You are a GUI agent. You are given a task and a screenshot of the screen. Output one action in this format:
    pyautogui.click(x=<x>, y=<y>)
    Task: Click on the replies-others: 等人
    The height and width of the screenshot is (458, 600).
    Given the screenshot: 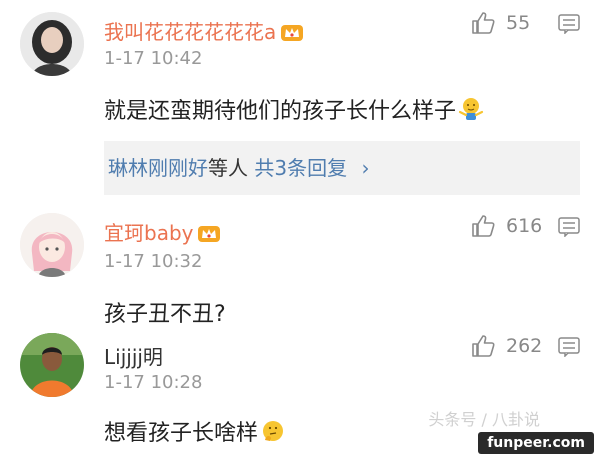 What is the action you would take?
    pyautogui.click(x=228, y=168)
    